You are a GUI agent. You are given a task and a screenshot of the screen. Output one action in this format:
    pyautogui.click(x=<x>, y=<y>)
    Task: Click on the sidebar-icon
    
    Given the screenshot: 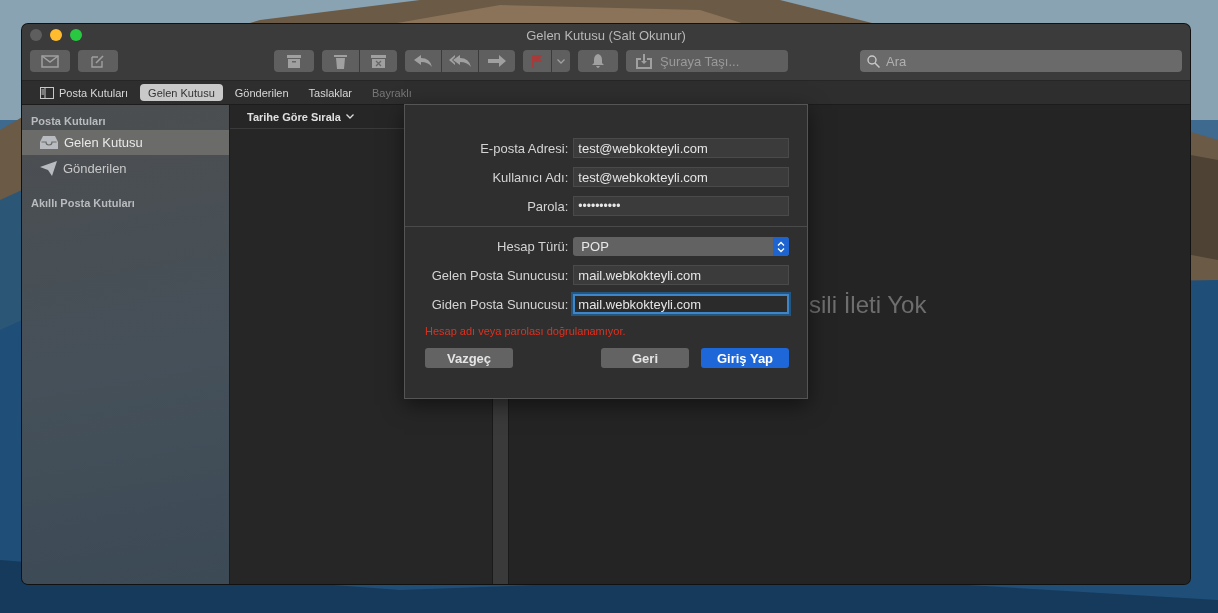 What is the action you would take?
    pyautogui.click(x=47, y=92)
    